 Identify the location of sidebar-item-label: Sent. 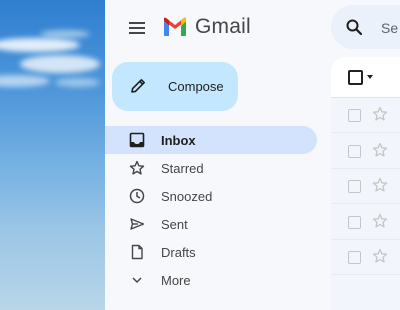
(174, 224).